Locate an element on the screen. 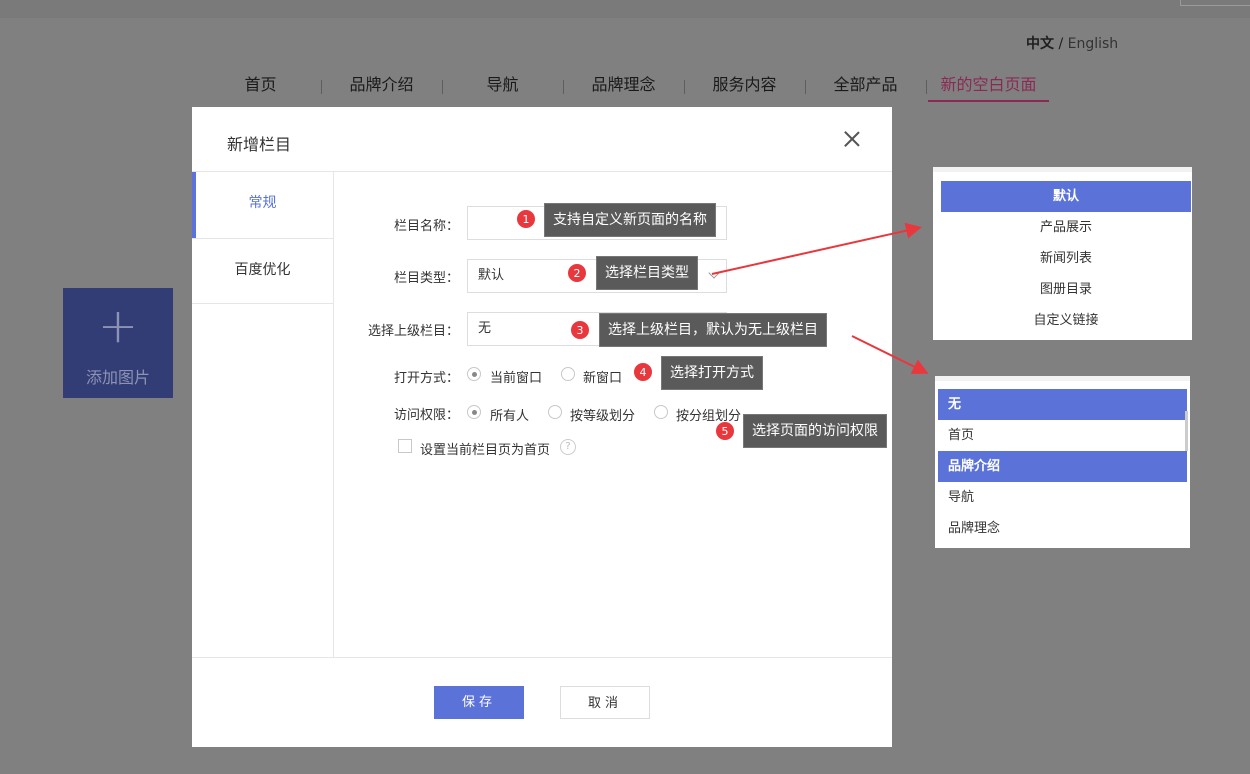 This screenshot has width=1250, height=774. save-button: 保存 is located at coordinates (479, 702).